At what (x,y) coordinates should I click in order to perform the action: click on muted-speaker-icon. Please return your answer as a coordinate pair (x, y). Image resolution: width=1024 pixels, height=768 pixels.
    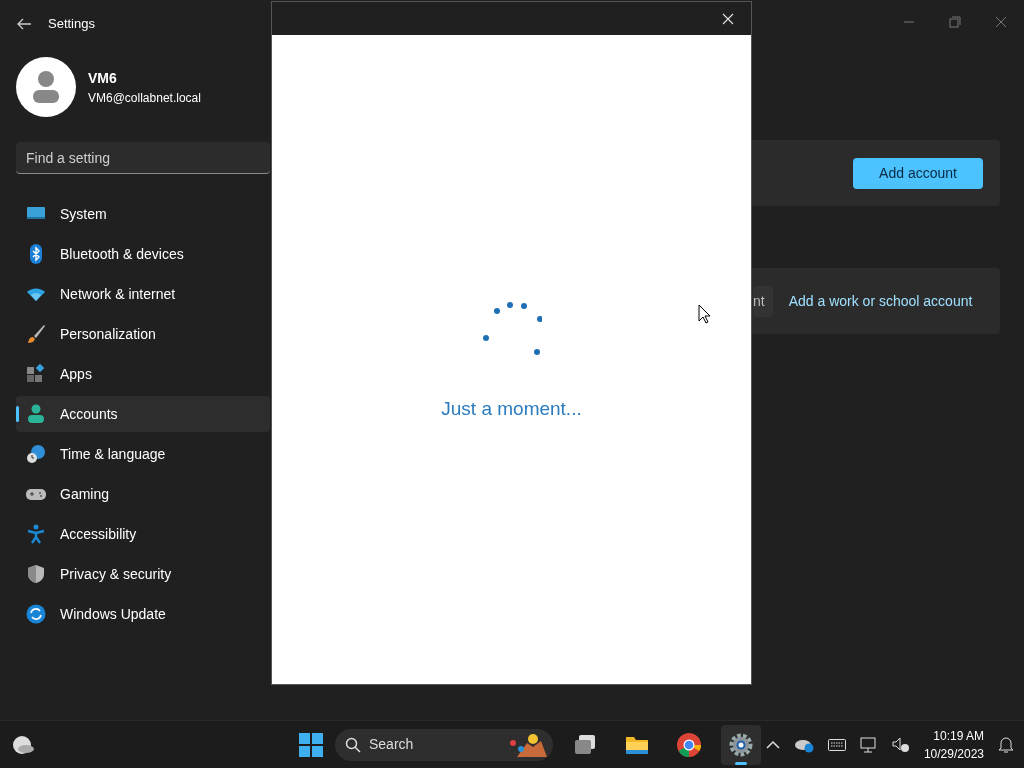
    Looking at the image, I should click on (900, 744).